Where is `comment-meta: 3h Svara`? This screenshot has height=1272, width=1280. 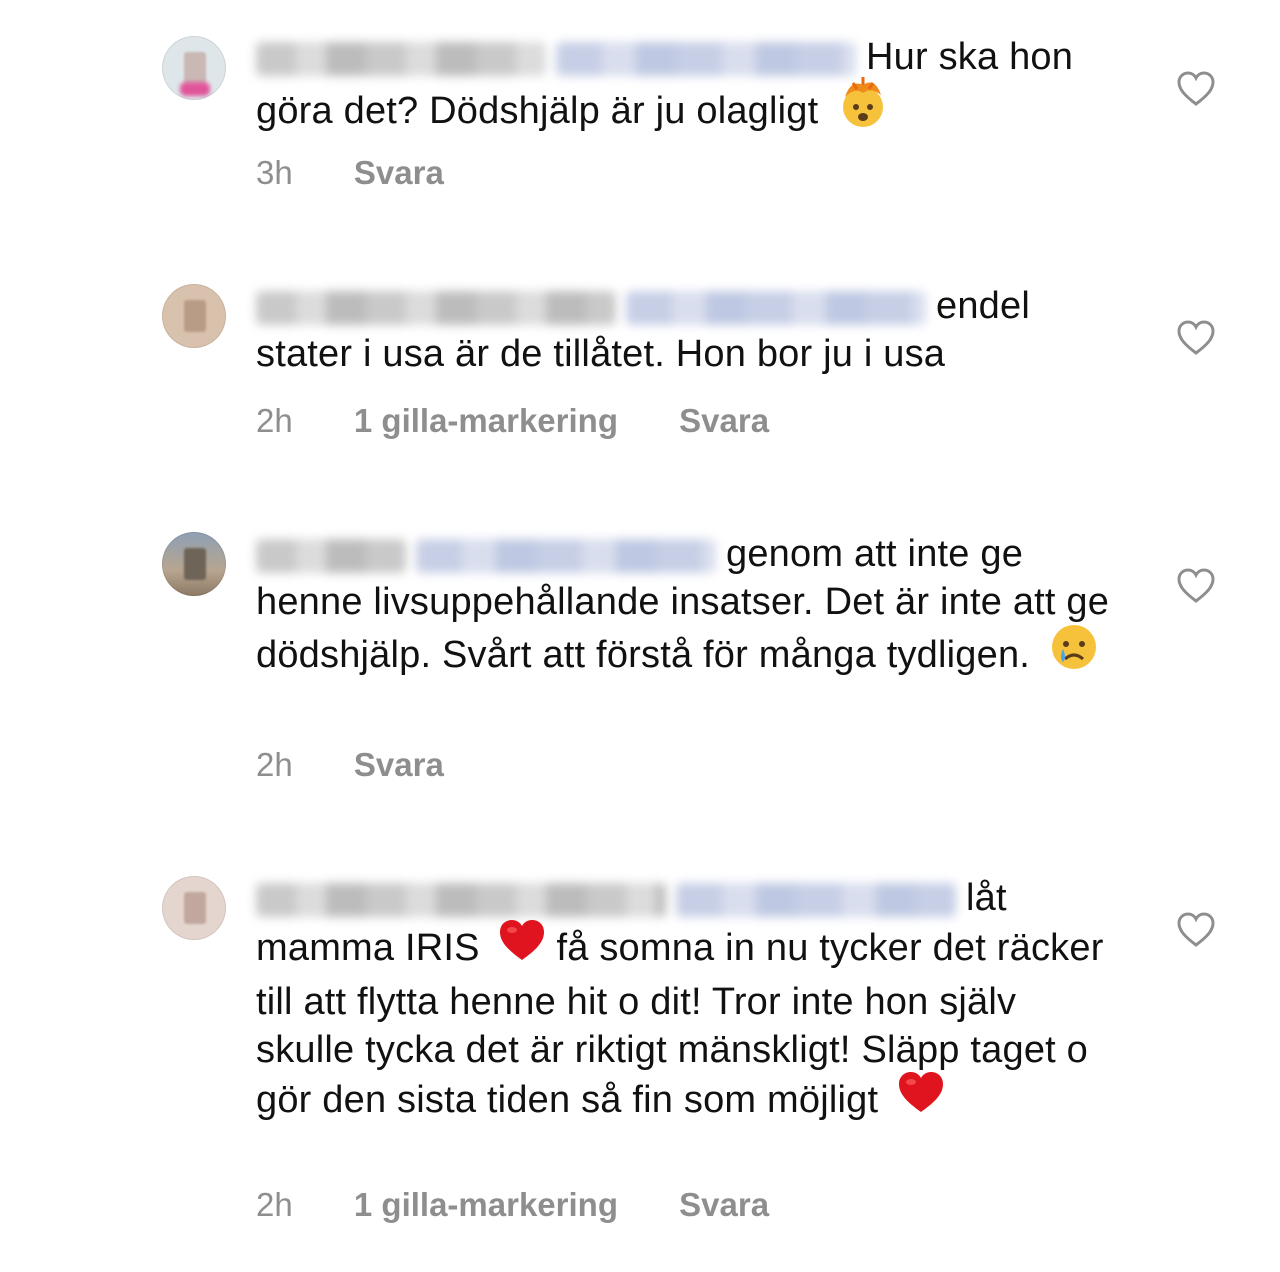
comment-meta: 3h Svara is located at coordinates (376, 173).